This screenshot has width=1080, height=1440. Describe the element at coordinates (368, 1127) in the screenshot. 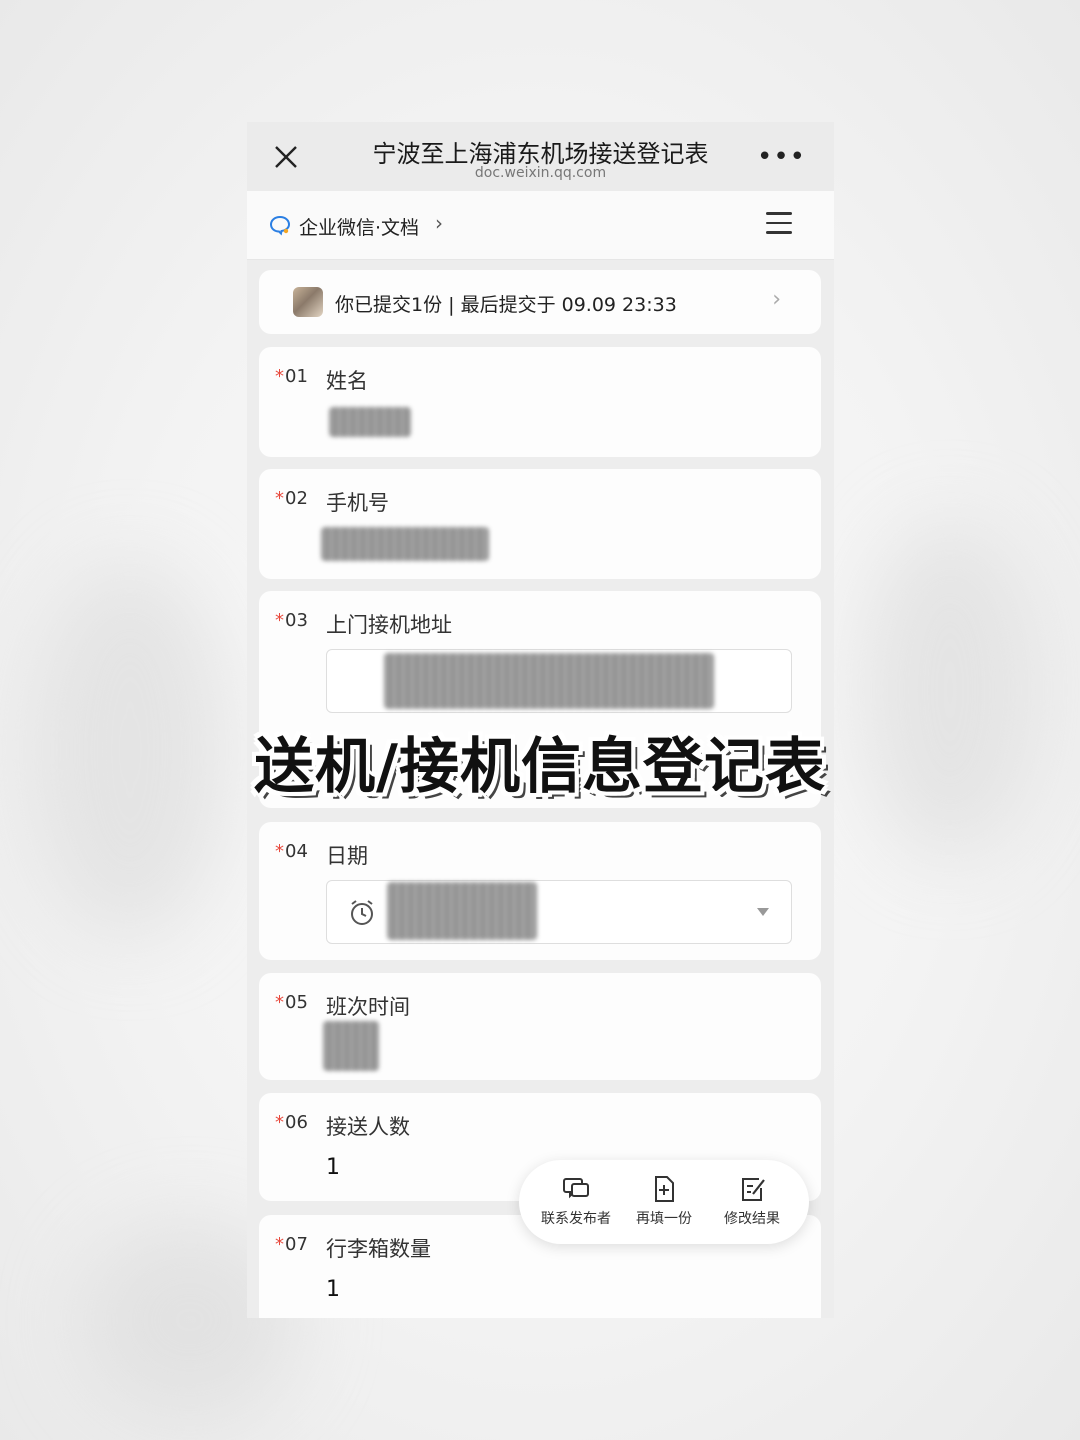

I see `question-label: 接送人数` at that location.